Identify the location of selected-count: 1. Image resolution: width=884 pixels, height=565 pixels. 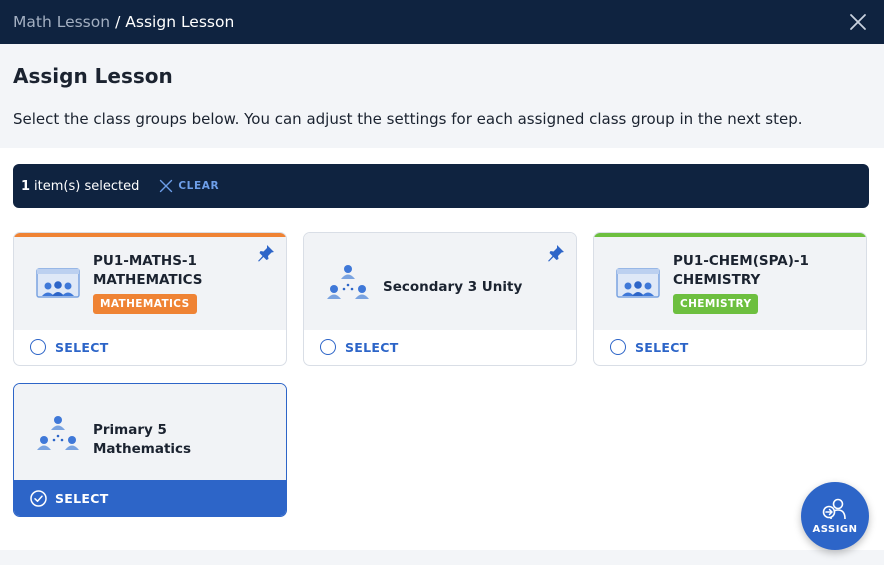
(26, 186).